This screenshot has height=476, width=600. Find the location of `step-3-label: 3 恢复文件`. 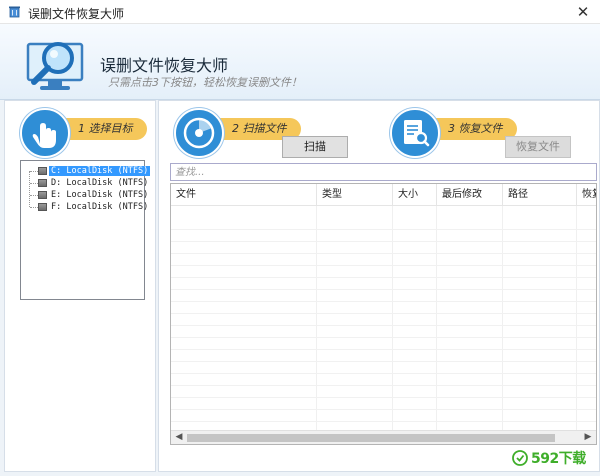

step-3-label: 3 恢复文件 is located at coordinates (473, 129).